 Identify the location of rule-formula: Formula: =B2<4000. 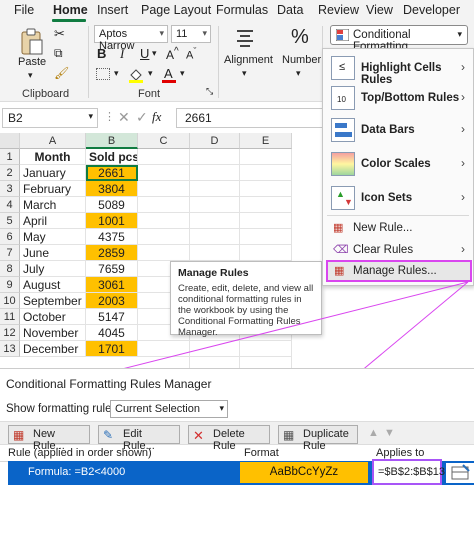
(77, 472).